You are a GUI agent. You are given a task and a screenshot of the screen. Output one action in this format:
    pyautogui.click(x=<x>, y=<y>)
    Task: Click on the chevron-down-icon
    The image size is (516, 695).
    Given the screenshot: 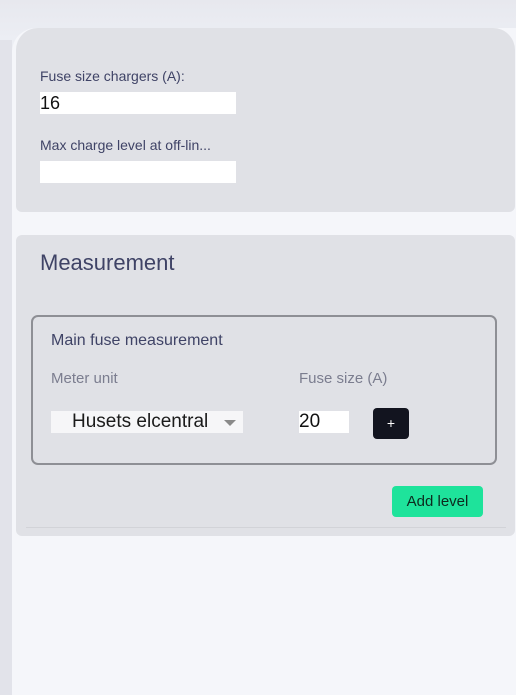 What is the action you would take?
    pyautogui.click(x=230, y=423)
    